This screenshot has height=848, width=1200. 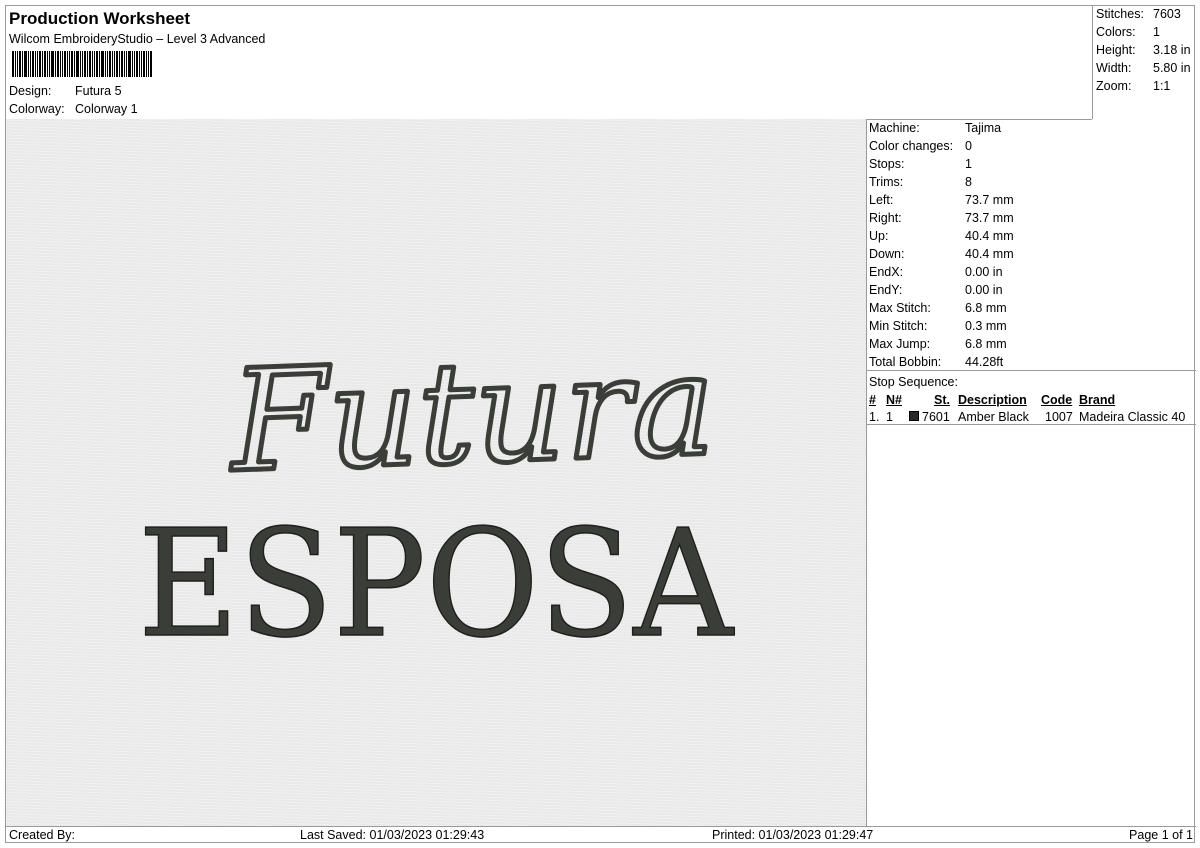 I want to click on detail-value: 0, so click(x=968, y=146).